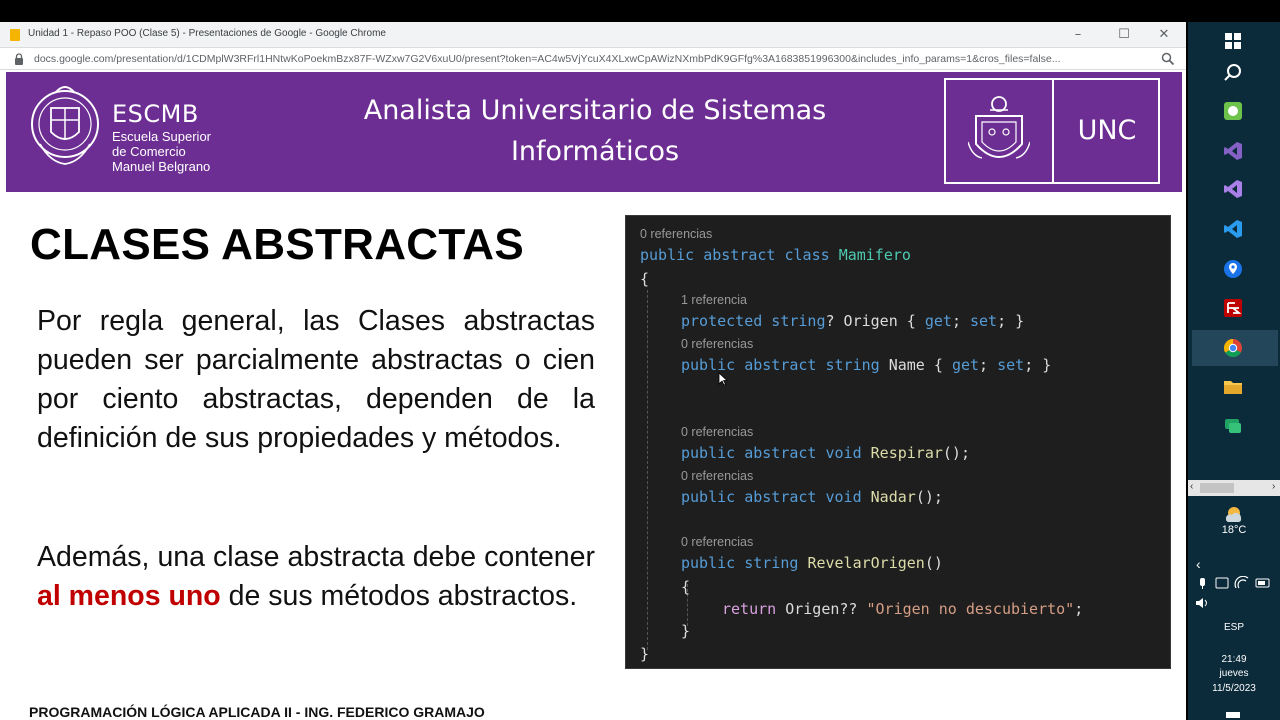 Image resolution: width=1280 pixels, height=720 pixels. Describe the element at coordinates (915, 365) in the screenshot. I see `code-name-rest: Name {` at that location.